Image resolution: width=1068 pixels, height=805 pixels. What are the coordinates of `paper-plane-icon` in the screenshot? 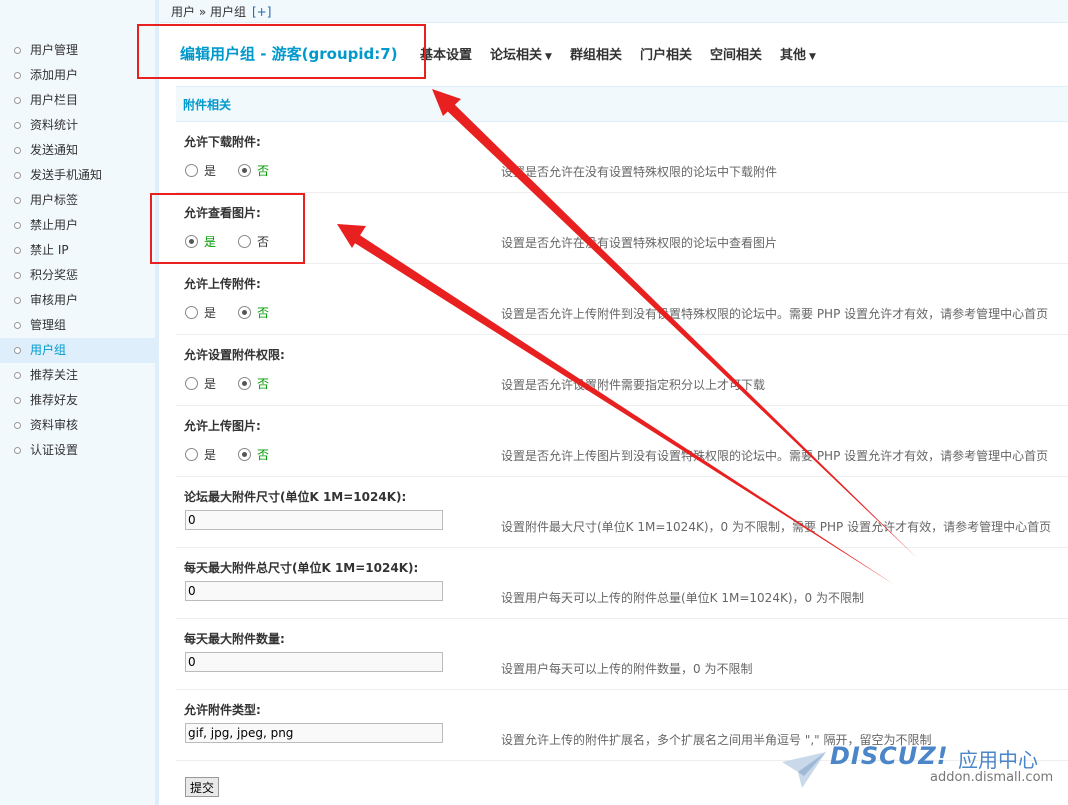 It's located at (804, 770).